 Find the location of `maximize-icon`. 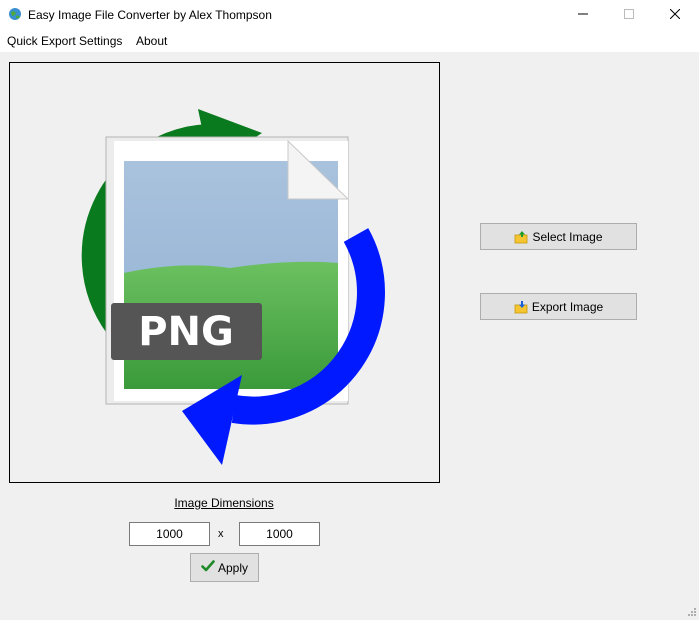

maximize-icon is located at coordinates (629, 15).